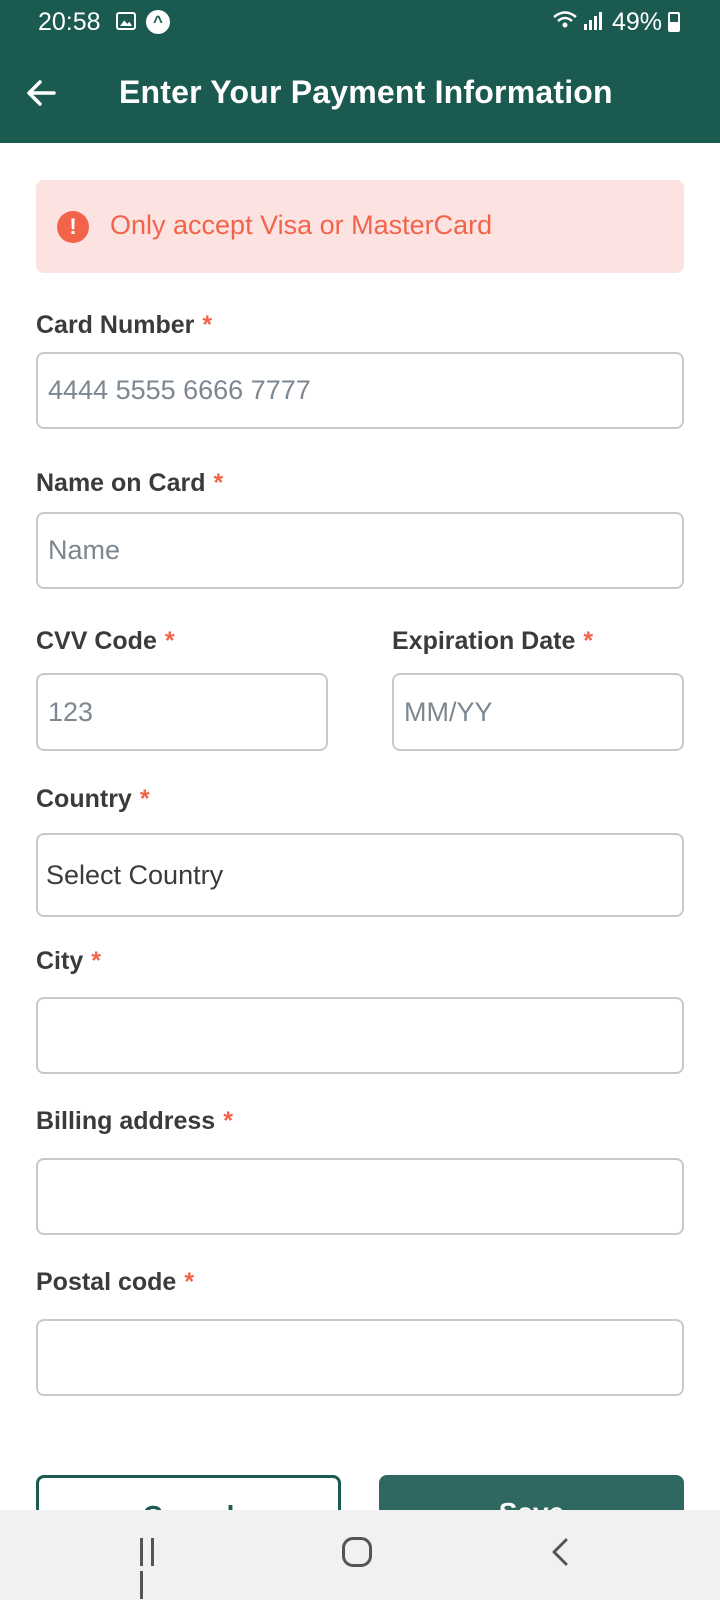 Image resolution: width=720 pixels, height=1604 pixels. Describe the element at coordinates (360, 1357) in the screenshot. I see `postal-code-input` at that location.